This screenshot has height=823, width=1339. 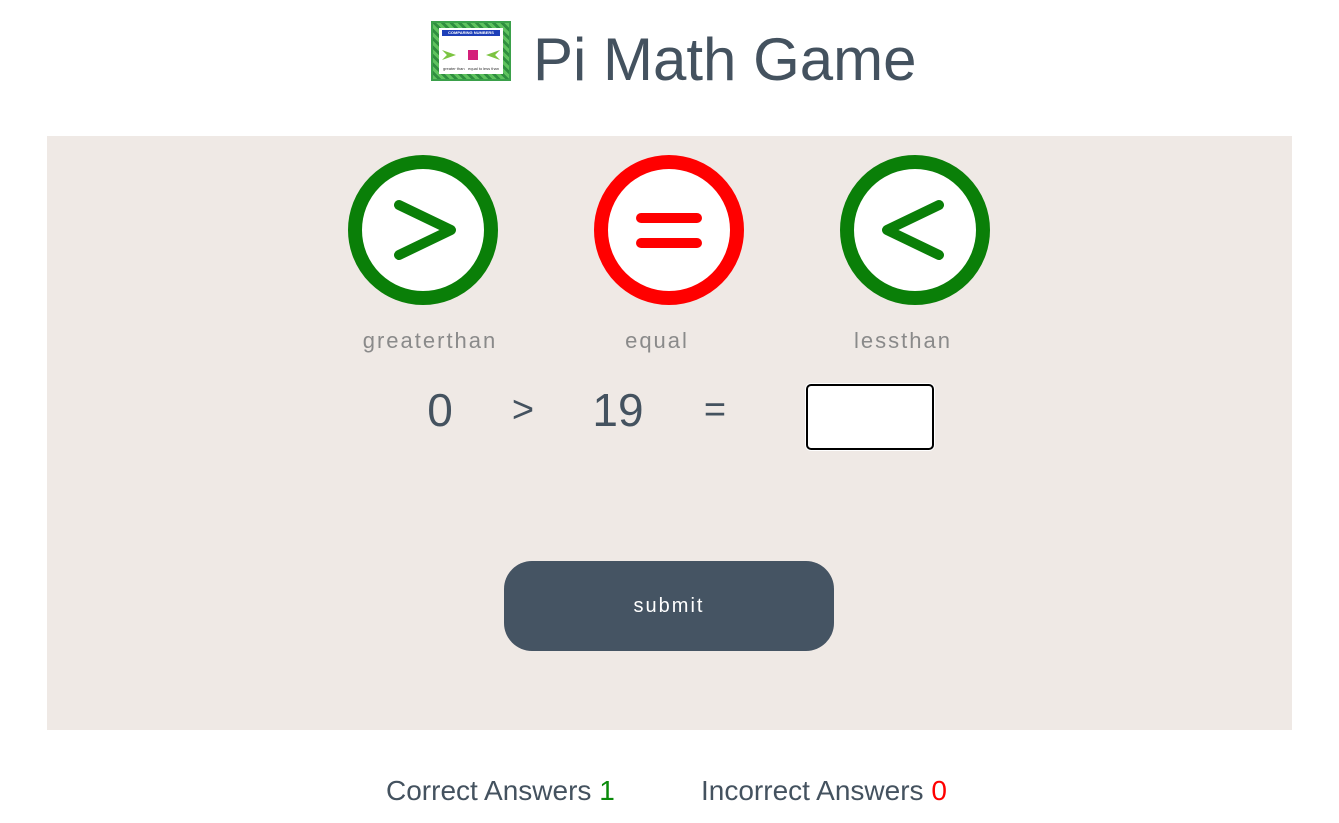 What do you see at coordinates (812, 790) in the screenshot?
I see `incorrect-answers-label: Incorrect Answers` at bounding box center [812, 790].